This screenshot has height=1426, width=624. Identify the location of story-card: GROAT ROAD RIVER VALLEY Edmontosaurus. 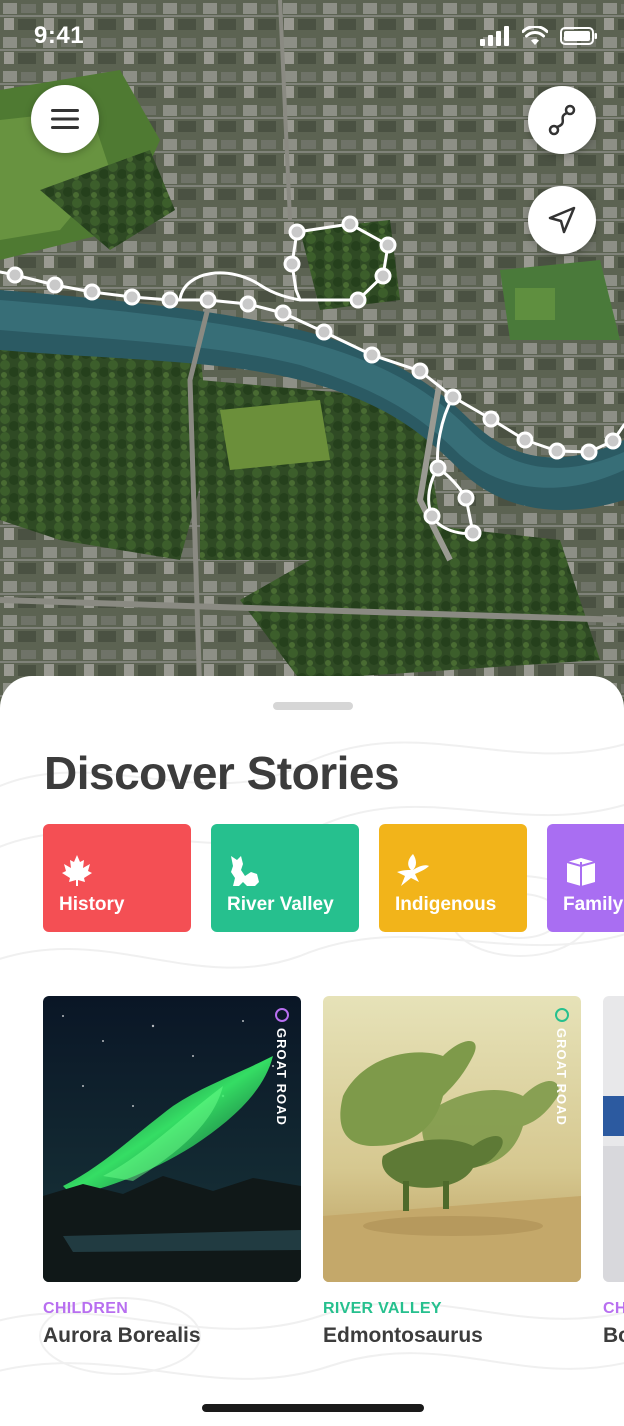
(452, 1172).